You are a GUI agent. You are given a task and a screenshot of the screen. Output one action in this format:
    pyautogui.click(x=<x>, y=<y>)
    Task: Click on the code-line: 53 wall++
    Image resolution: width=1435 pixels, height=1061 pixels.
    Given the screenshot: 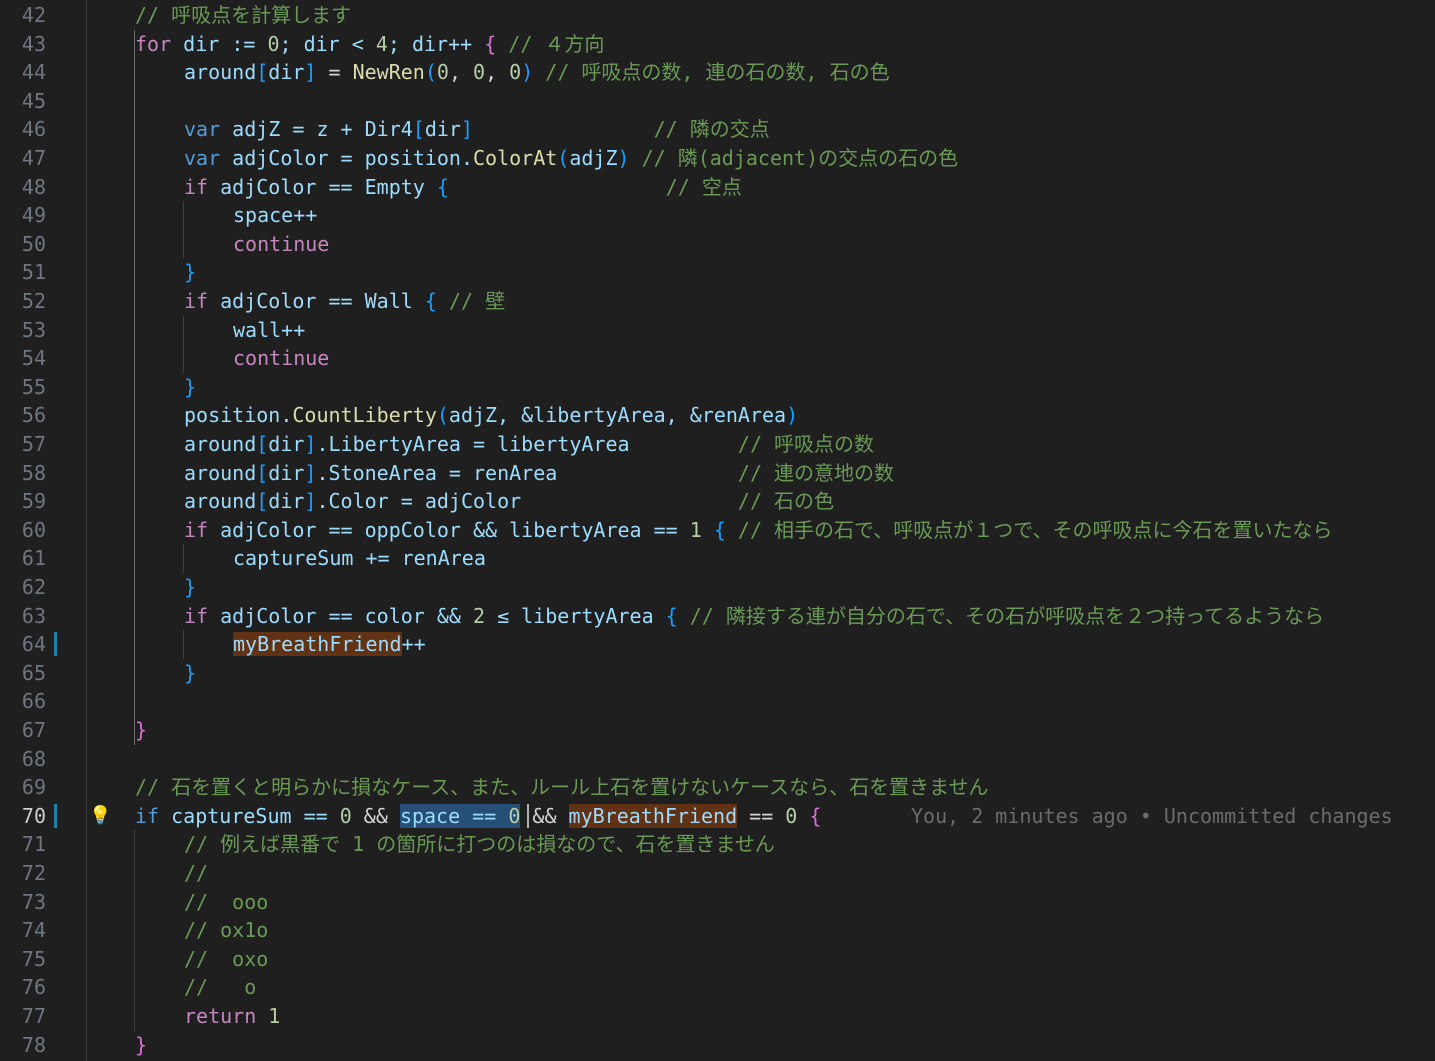 What is the action you would take?
    pyautogui.click(x=717, y=330)
    